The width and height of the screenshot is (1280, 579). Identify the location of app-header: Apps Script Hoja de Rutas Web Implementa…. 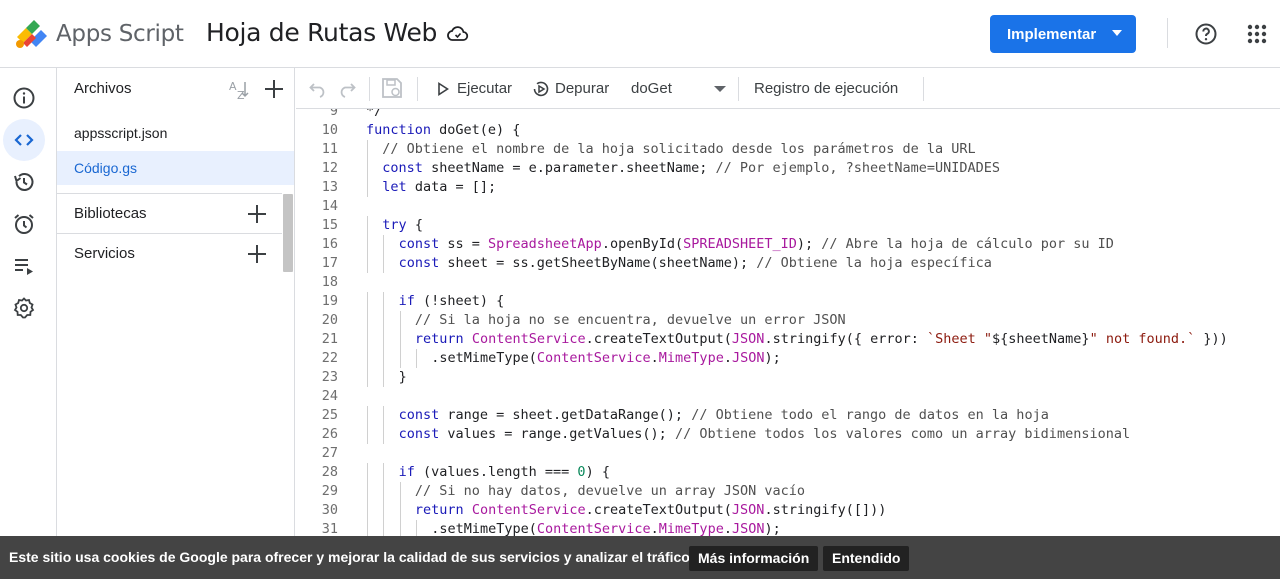
(640, 34).